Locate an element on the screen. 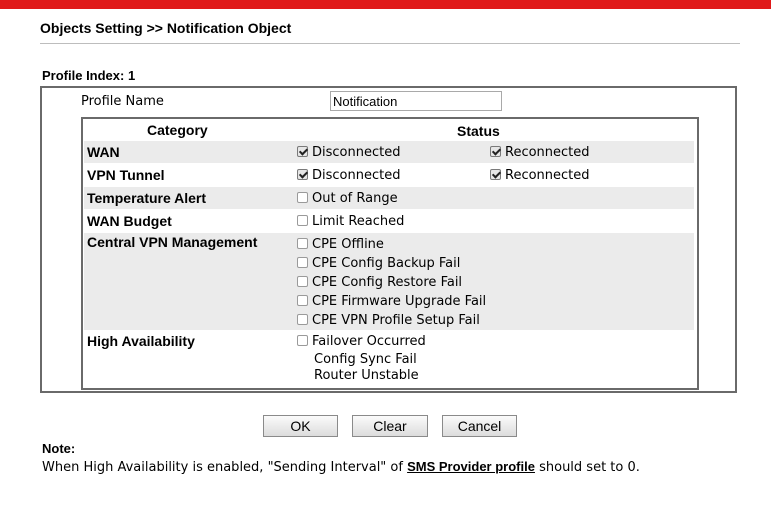 This screenshot has width=771, height=515. vpn-disconnected-option: Disconnected is located at coordinates (348, 176).